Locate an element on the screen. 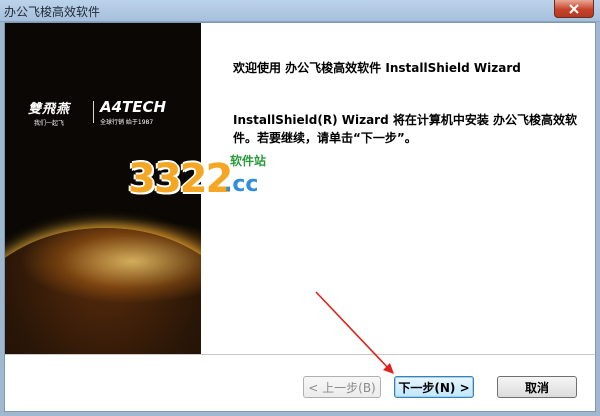  brand-divider is located at coordinates (93, 112).